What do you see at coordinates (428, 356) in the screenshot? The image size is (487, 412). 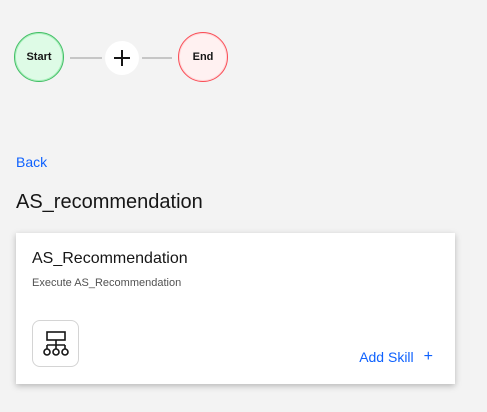 I see `plus-icon: +` at bounding box center [428, 356].